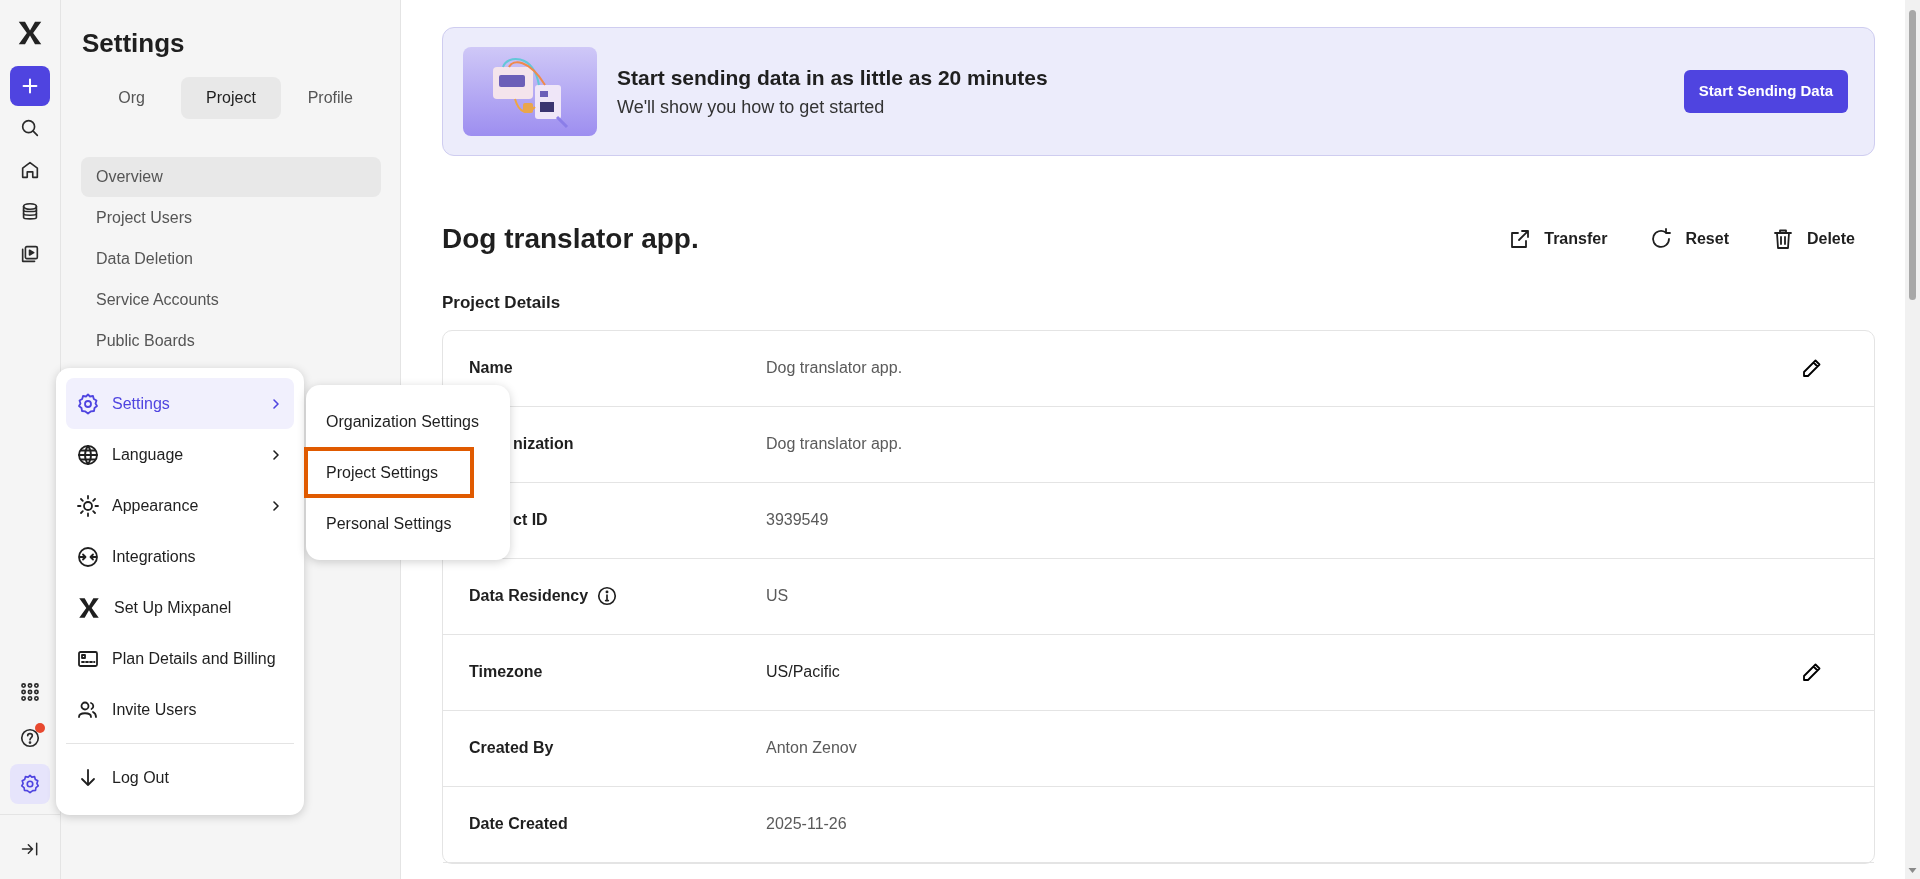  Describe the element at coordinates (506, 672) in the screenshot. I see `row-label: Timezone` at that location.